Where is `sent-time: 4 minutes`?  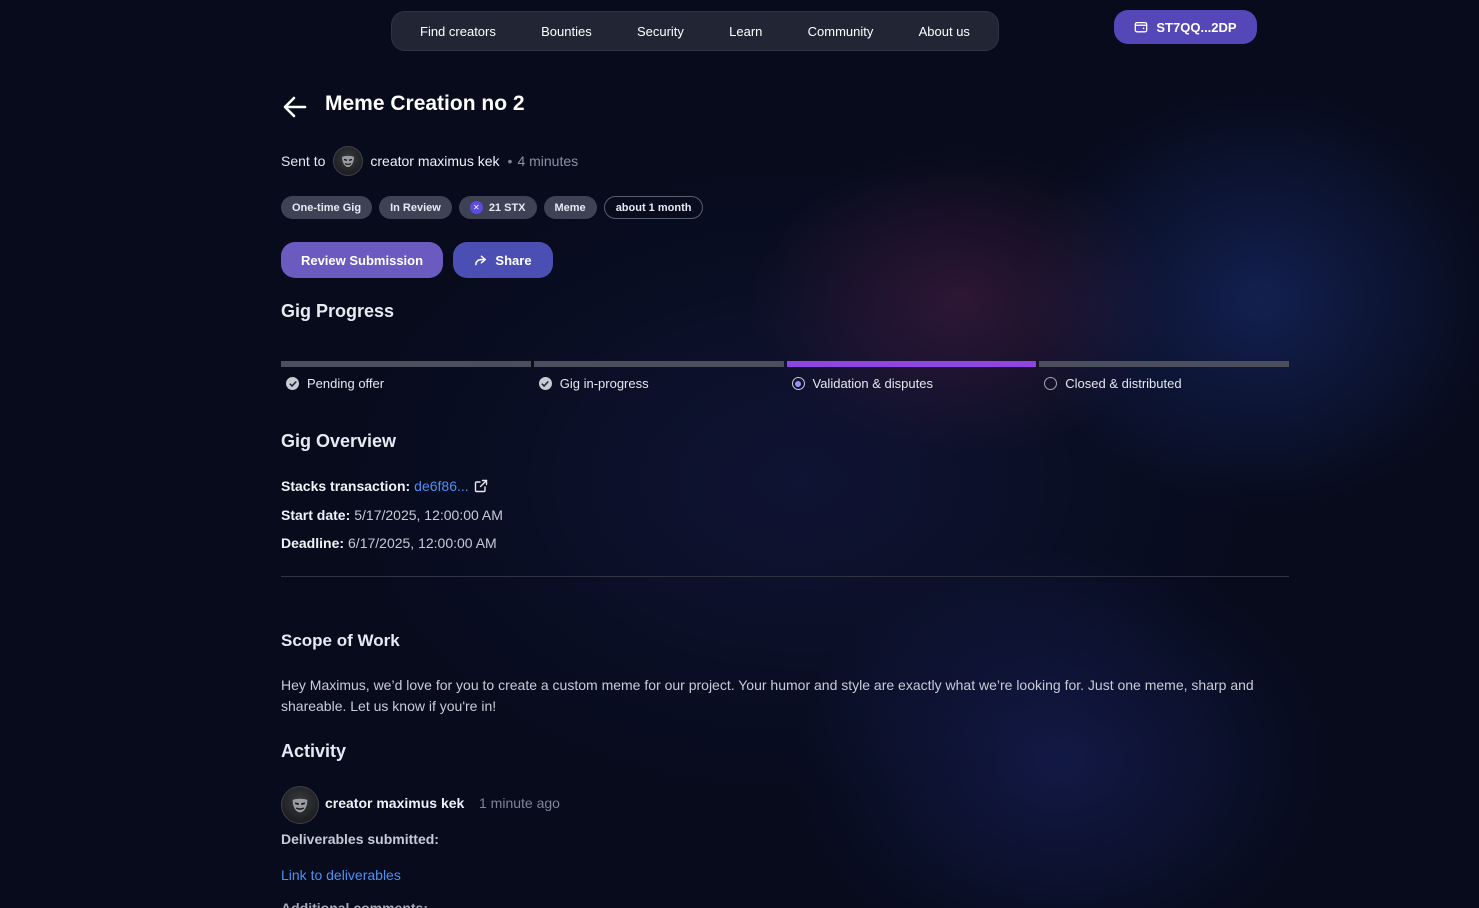
sent-time: 4 minutes is located at coordinates (548, 161).